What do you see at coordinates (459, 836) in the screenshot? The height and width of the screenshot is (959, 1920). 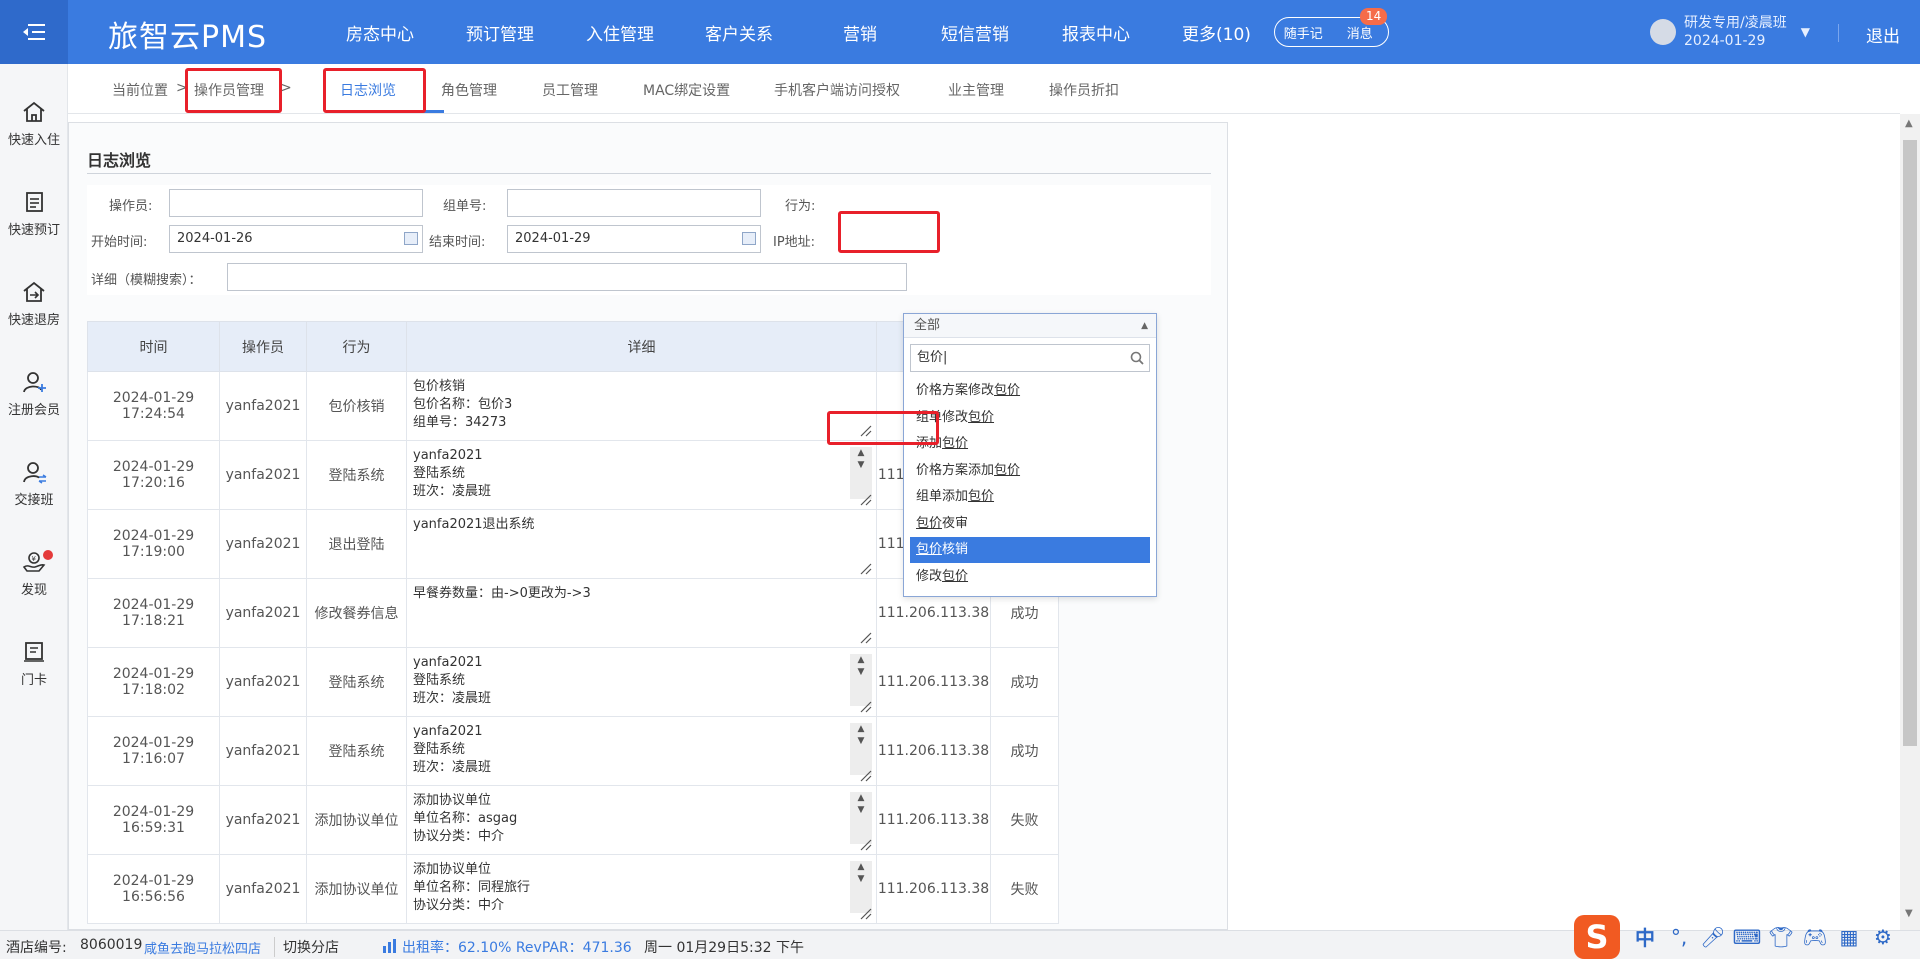 I see `detail-line: 协议分类：中介` at bounding box center [459, 836].